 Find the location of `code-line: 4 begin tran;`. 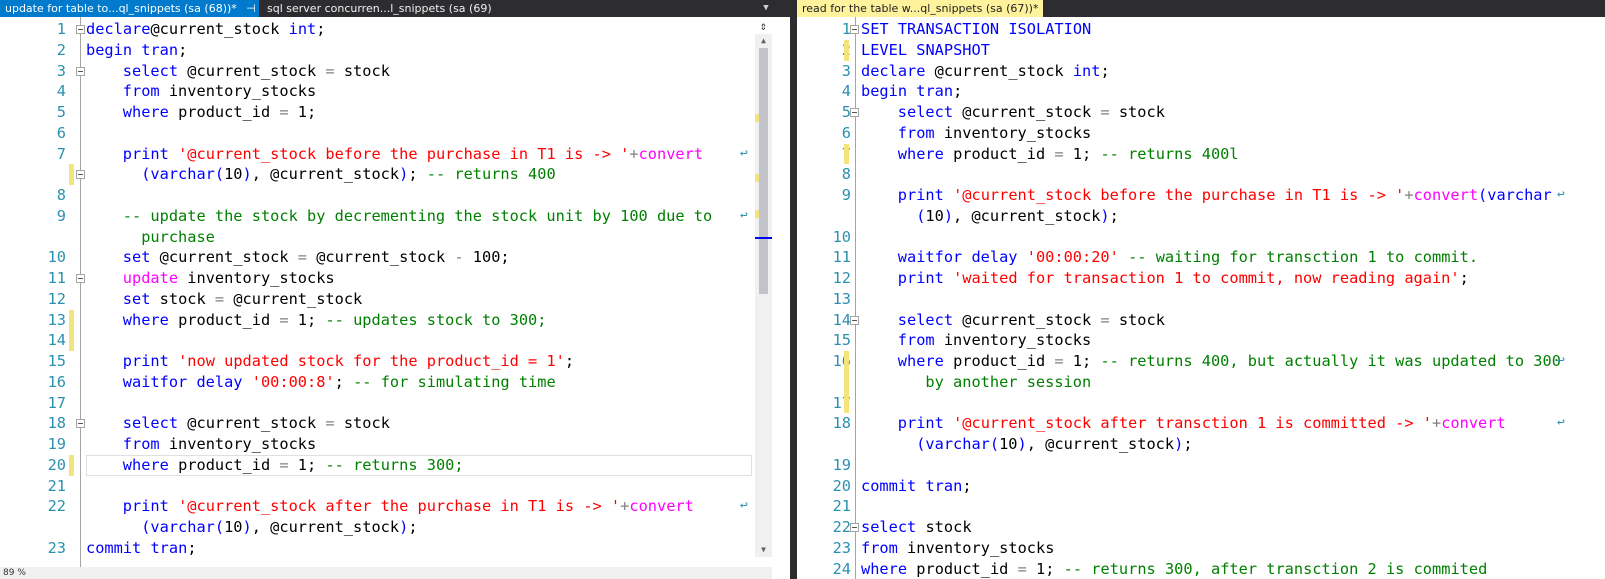

code-line: 4 begin tran; is located at coordinates (1201, 91).